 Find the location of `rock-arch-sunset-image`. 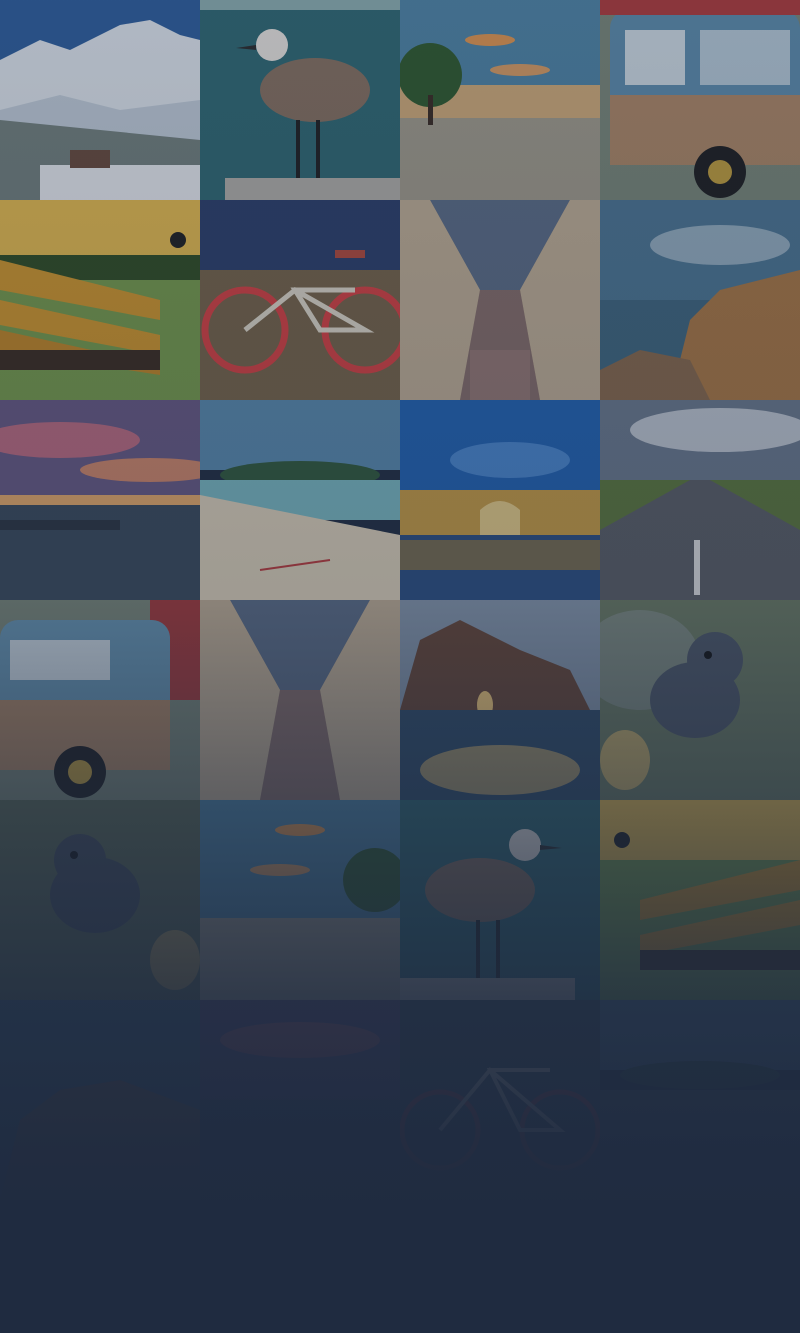

rock-arch-sunset-image is located at coordinates (500, 700).